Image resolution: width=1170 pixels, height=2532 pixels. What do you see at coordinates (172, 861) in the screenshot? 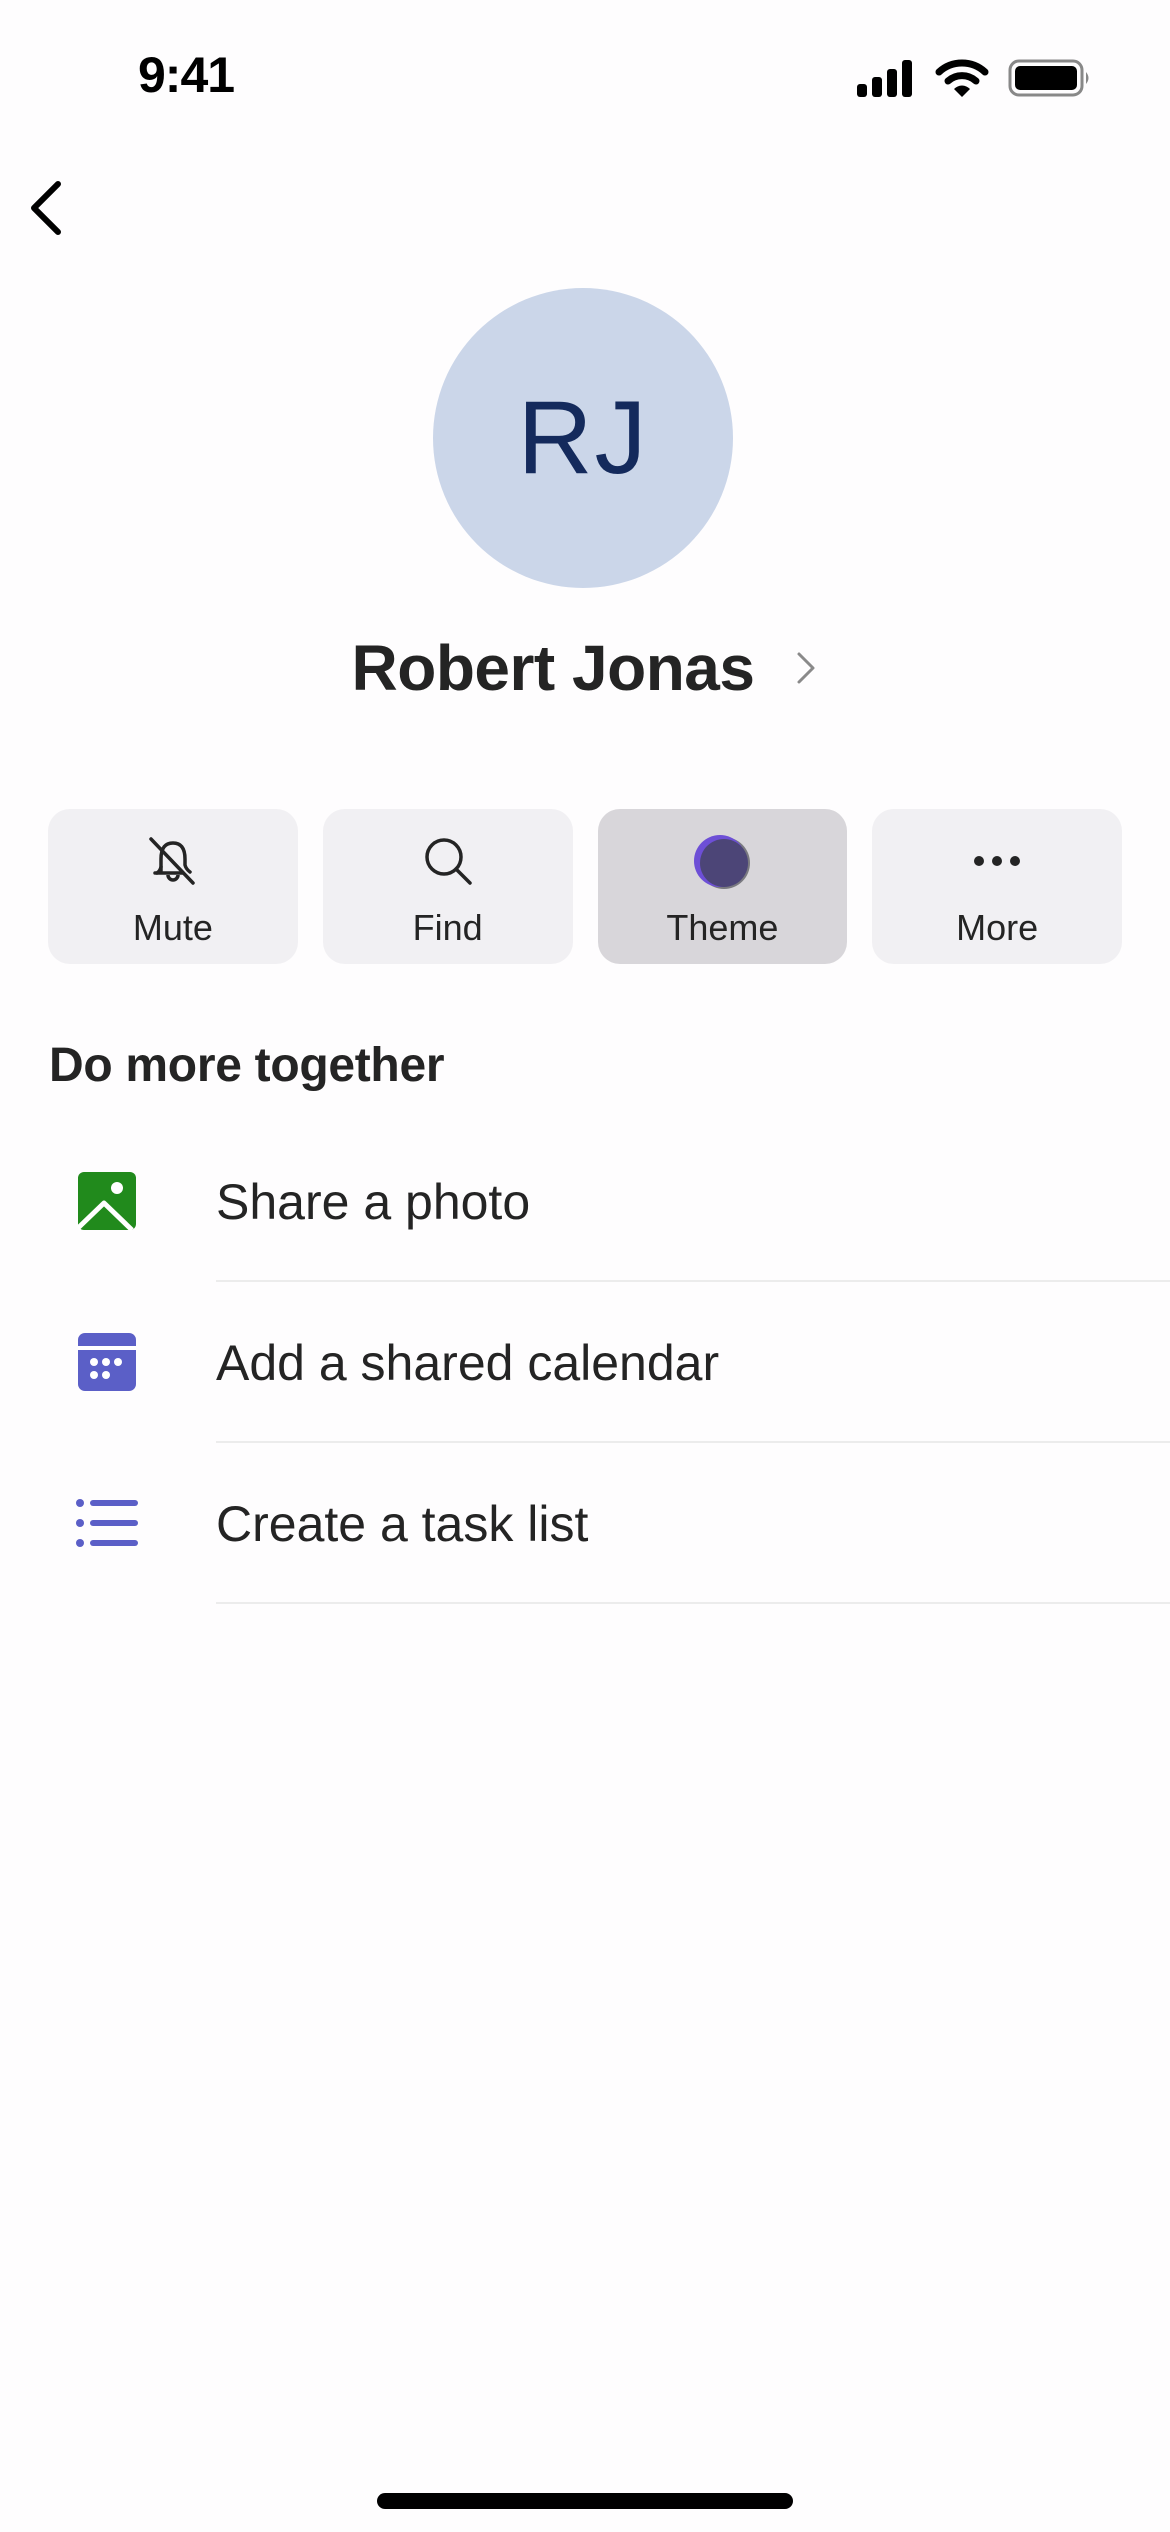
I see `bell-off-icon` at bounding box center [172, 861].